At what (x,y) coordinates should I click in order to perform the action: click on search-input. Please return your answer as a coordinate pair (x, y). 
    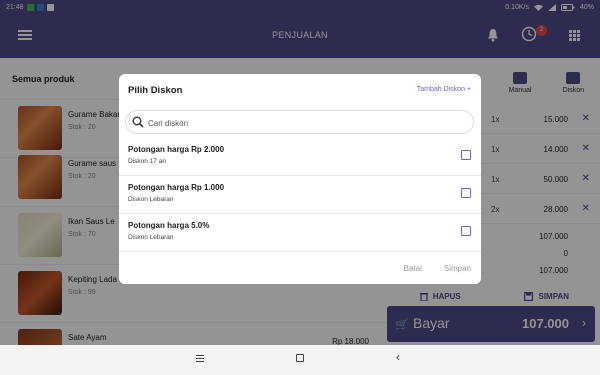
    Looking at the image, I should click on (298, 123).